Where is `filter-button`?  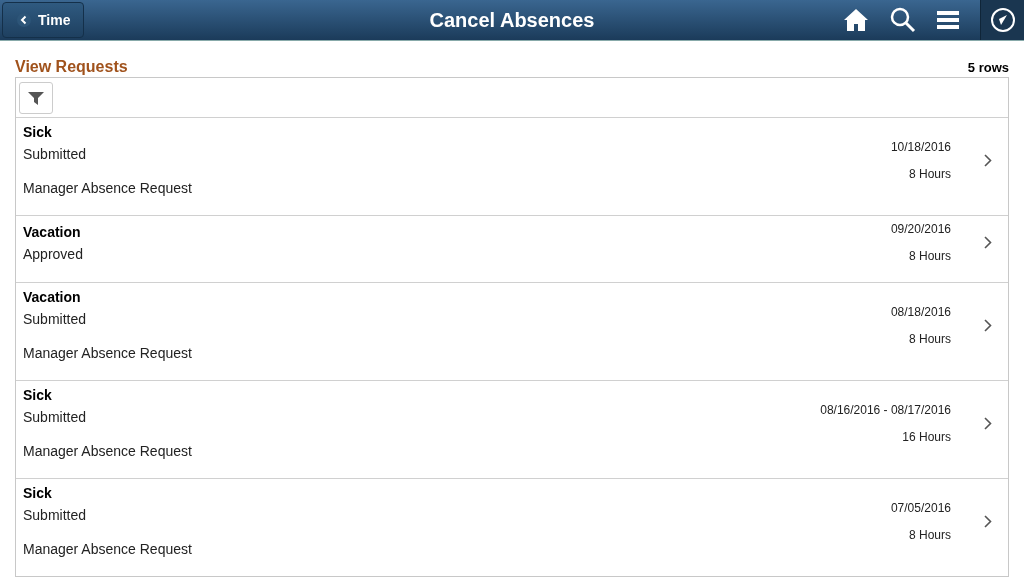
filter-button is located at coordinates (36, 97).